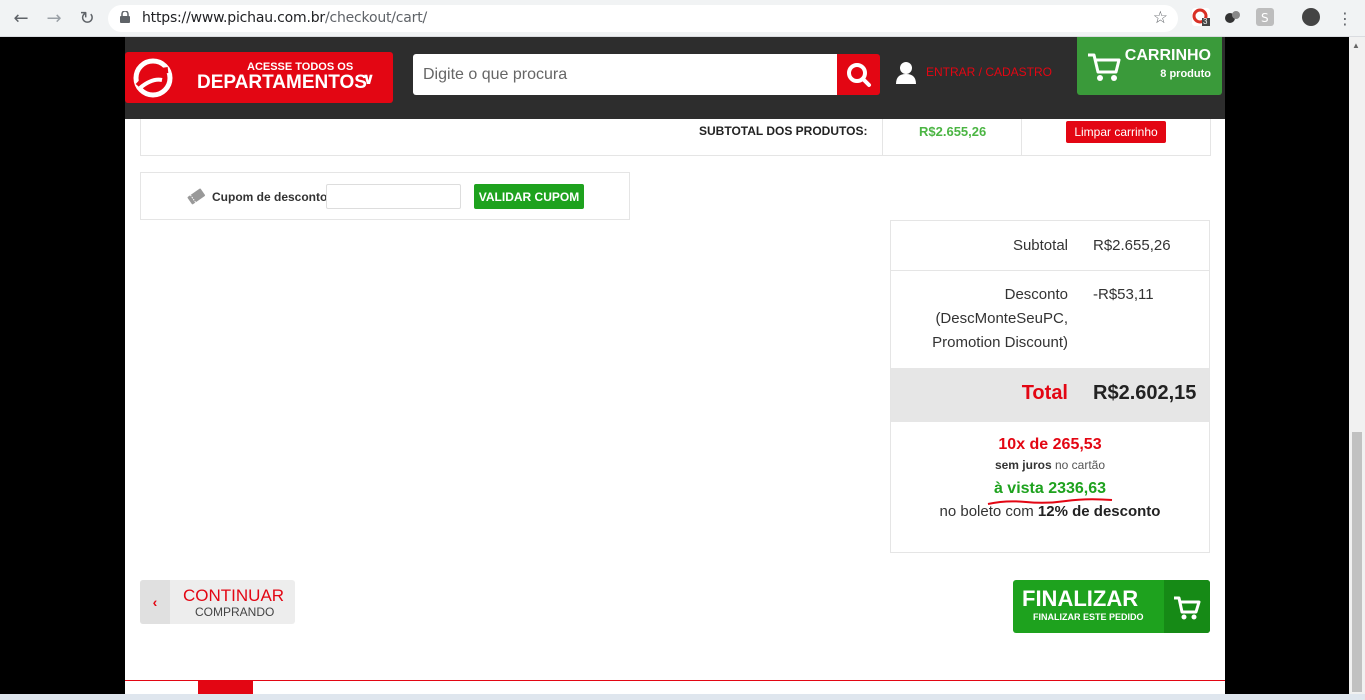 The image size is (1365, 700). I want to click on ticket-icon, so click(196, 196).